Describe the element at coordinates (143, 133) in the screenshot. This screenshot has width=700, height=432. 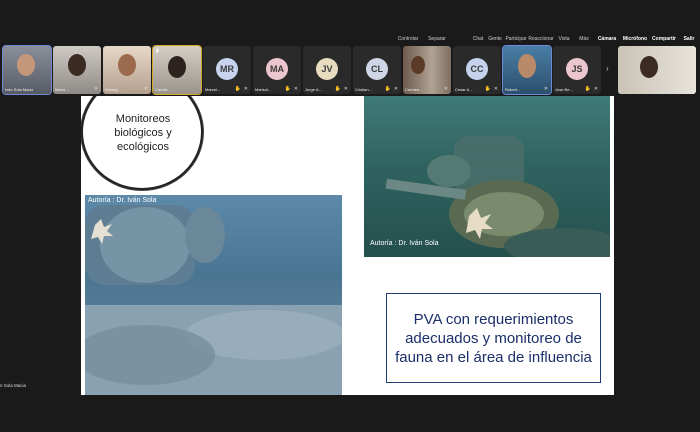
I see `topic-circle-text: Monitoreos biológicos y ecológicos` at that location.